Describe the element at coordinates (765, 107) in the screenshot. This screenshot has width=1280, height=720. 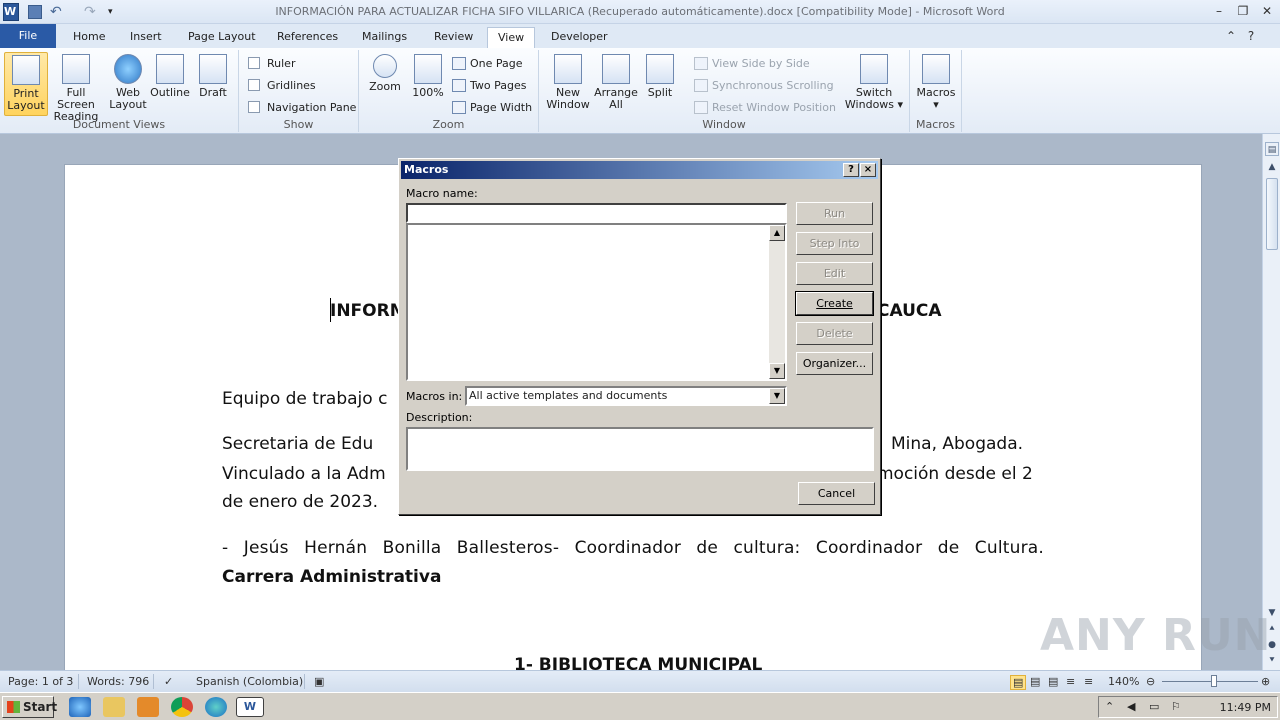
I see `reset-window-position-button: Reset Window Position` at that location.